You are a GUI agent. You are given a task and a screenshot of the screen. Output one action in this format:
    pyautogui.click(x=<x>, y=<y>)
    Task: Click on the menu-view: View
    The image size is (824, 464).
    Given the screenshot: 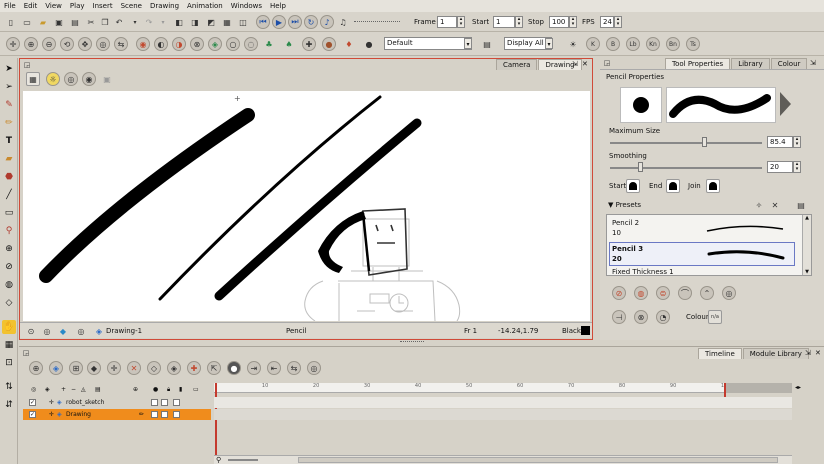 What is the action you would take?
    pyautogui.click(x=53, y=6)
    